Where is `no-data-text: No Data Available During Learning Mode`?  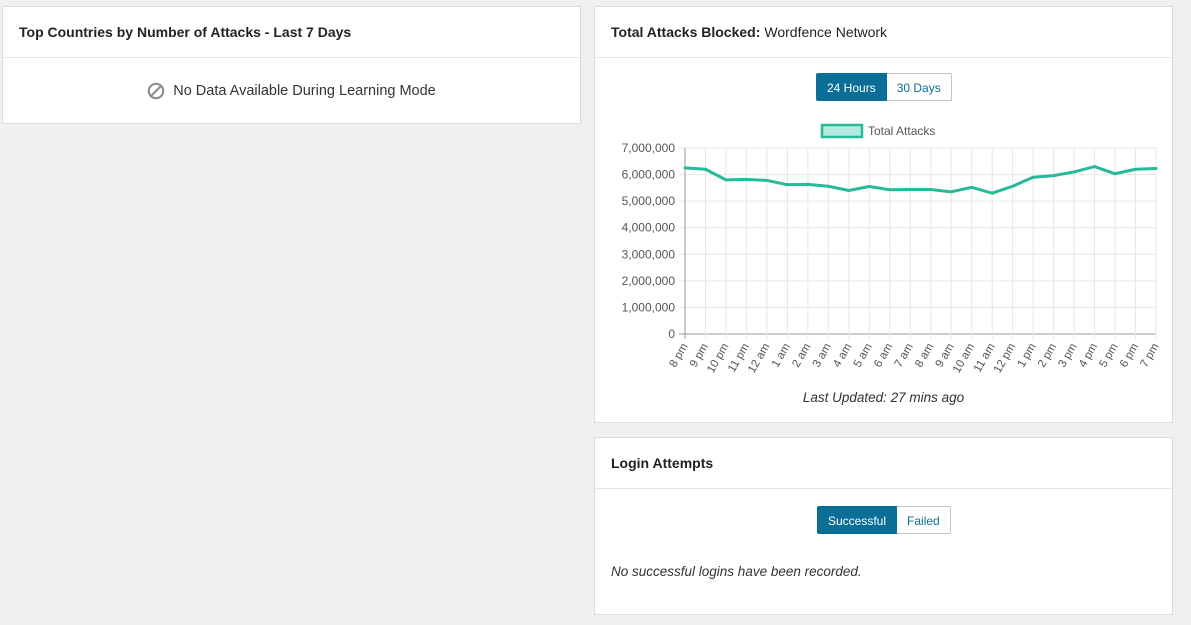 no-data-text: No Data Available During Learning Mode is located at coordinates (304, 91).